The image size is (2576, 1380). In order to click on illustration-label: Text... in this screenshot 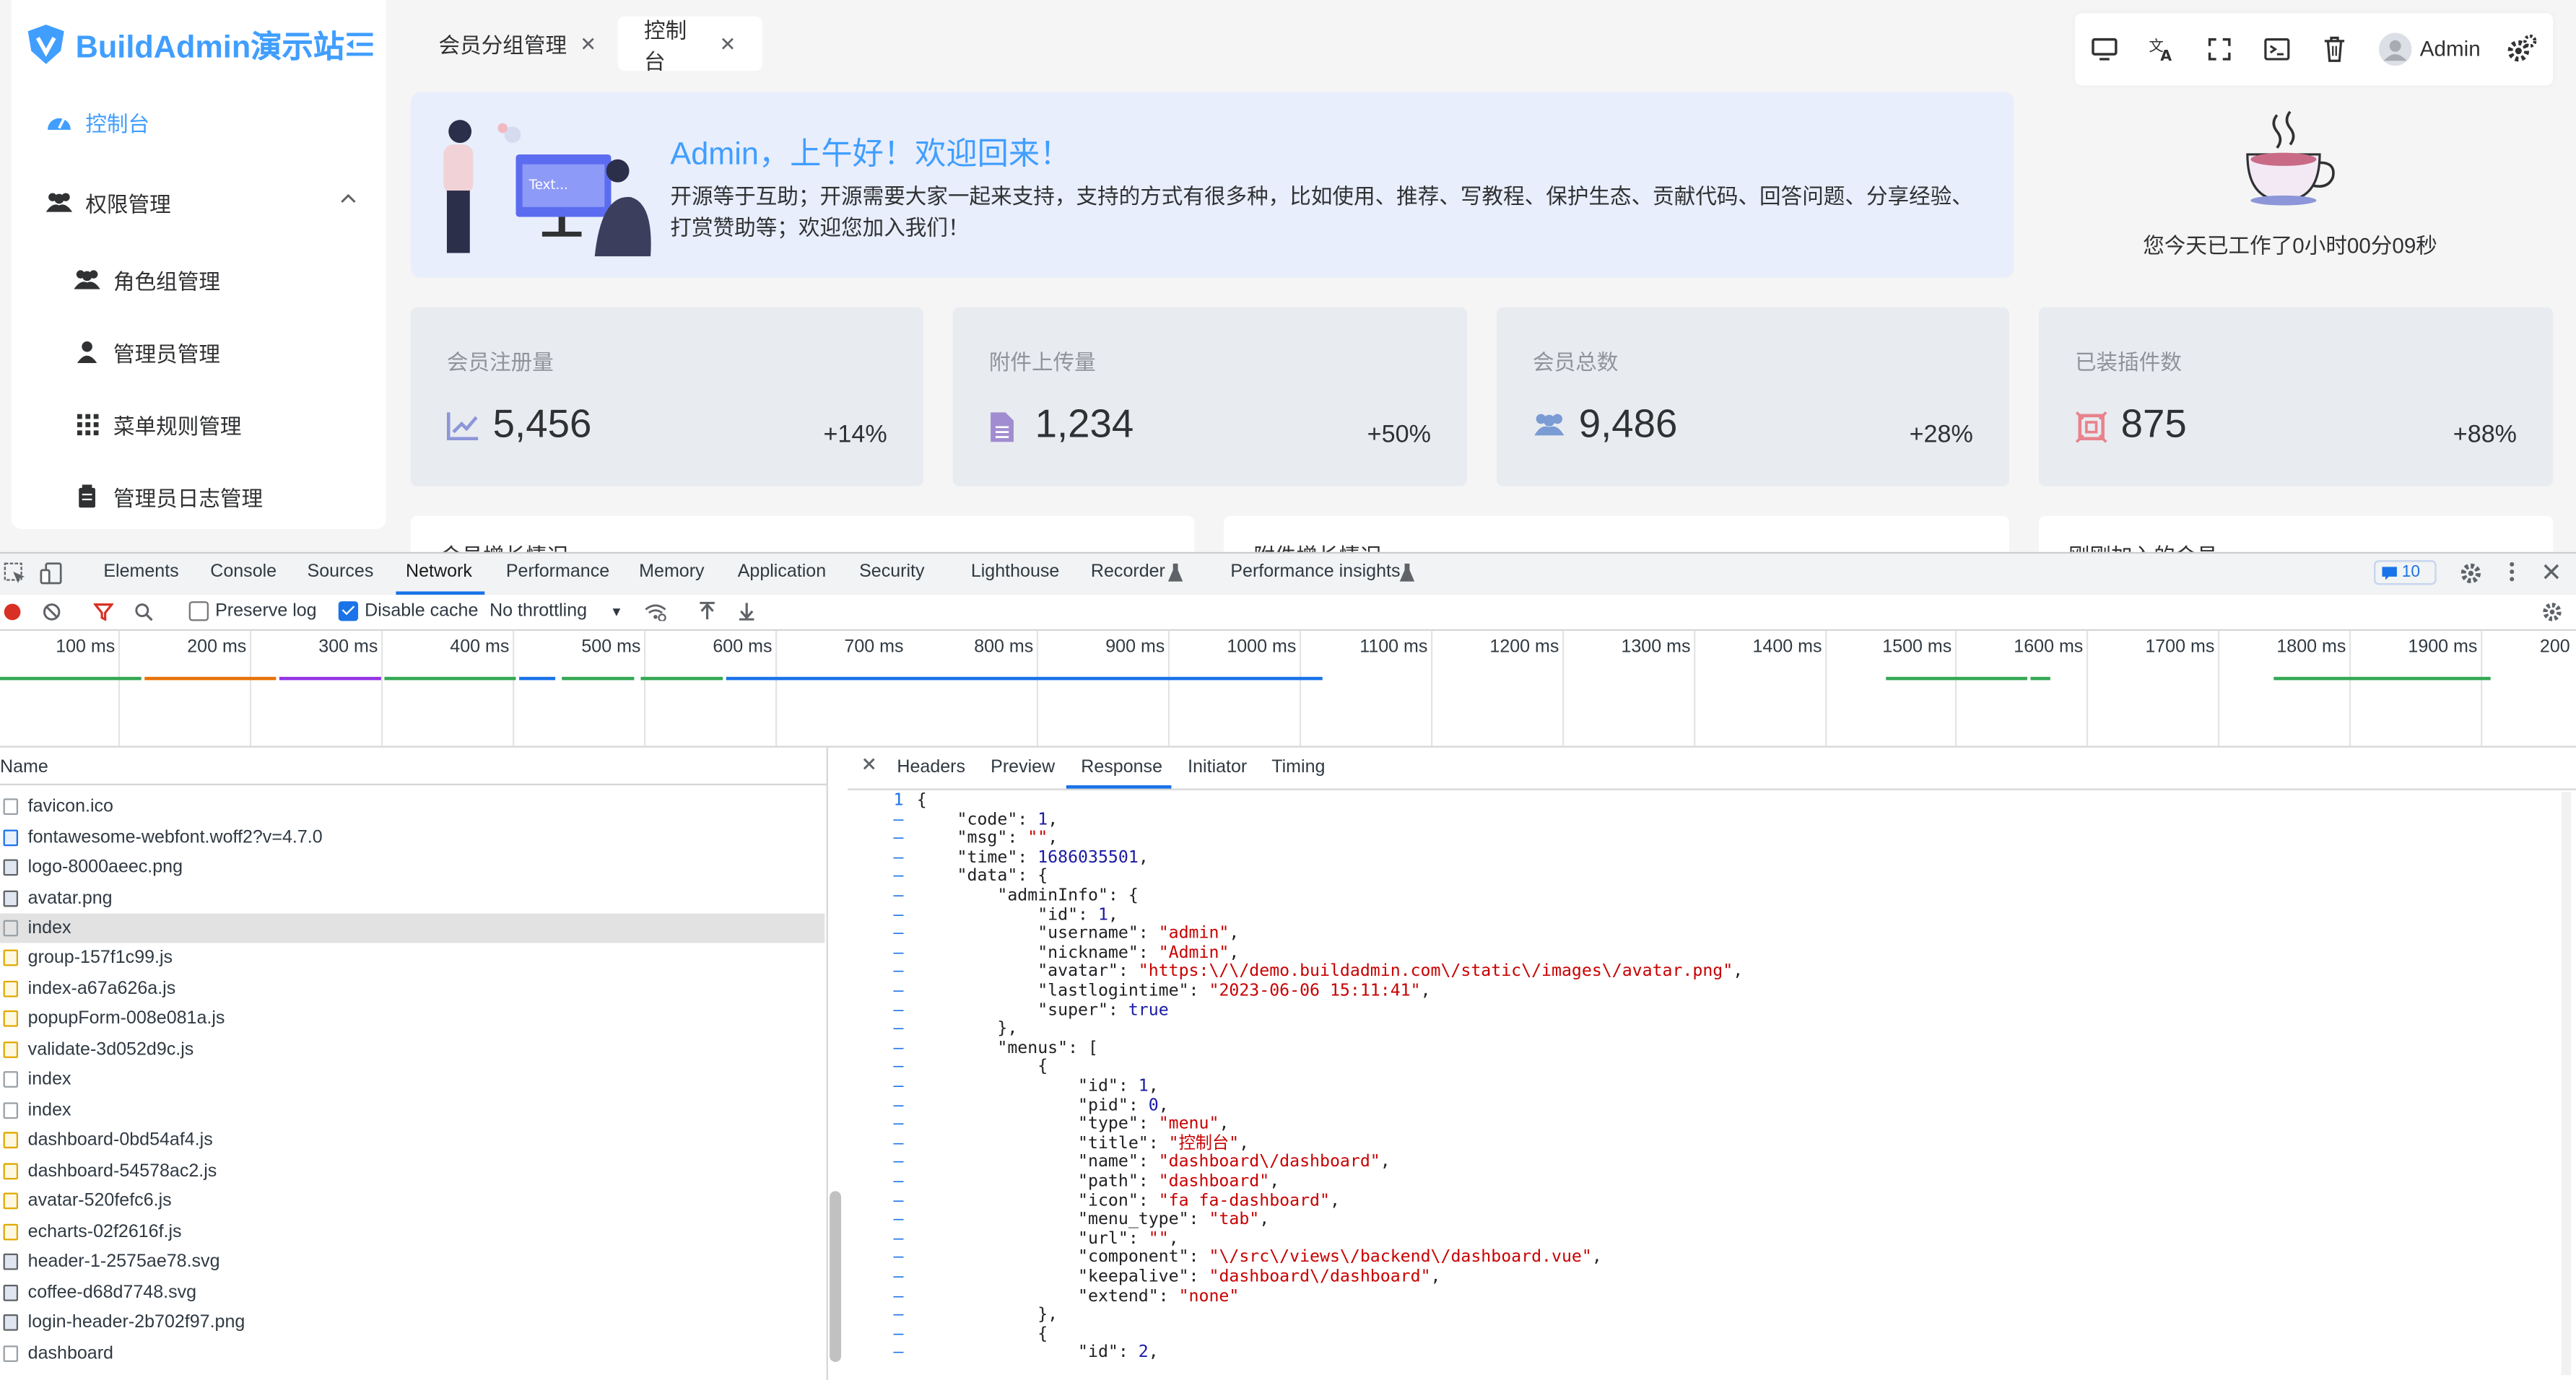, I will do `click(548, 185)`.